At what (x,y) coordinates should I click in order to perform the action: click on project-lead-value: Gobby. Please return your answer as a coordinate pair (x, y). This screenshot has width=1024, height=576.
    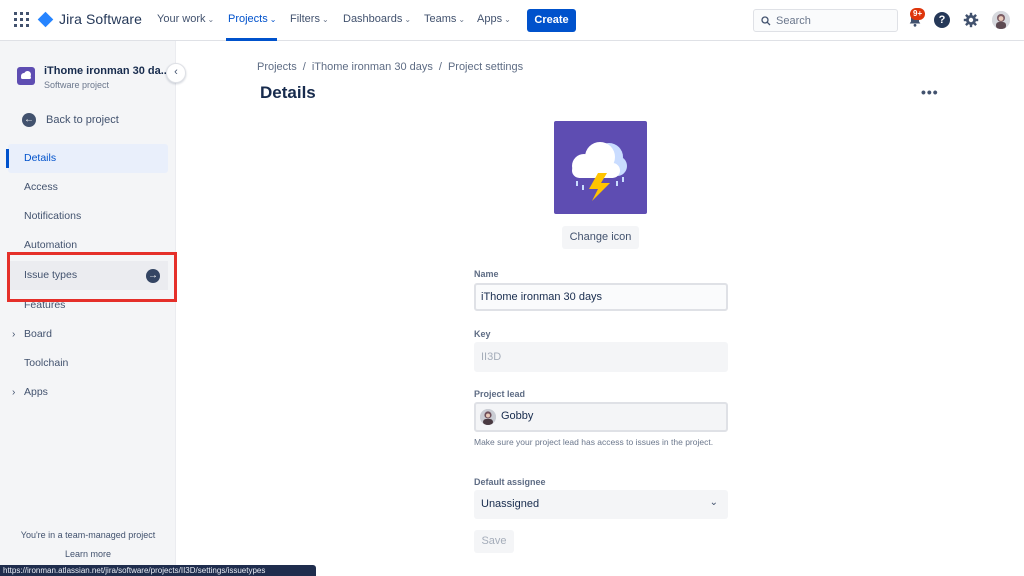
    Looking at the image, I should click on (517, 416).